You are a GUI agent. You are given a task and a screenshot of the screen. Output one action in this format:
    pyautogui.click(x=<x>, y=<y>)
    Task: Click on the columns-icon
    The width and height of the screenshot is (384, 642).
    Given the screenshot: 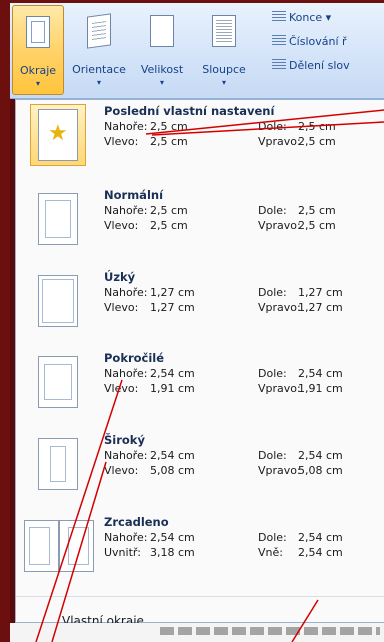 What is the action you would take?
    pyautogui.click(x=224, y=35)
    